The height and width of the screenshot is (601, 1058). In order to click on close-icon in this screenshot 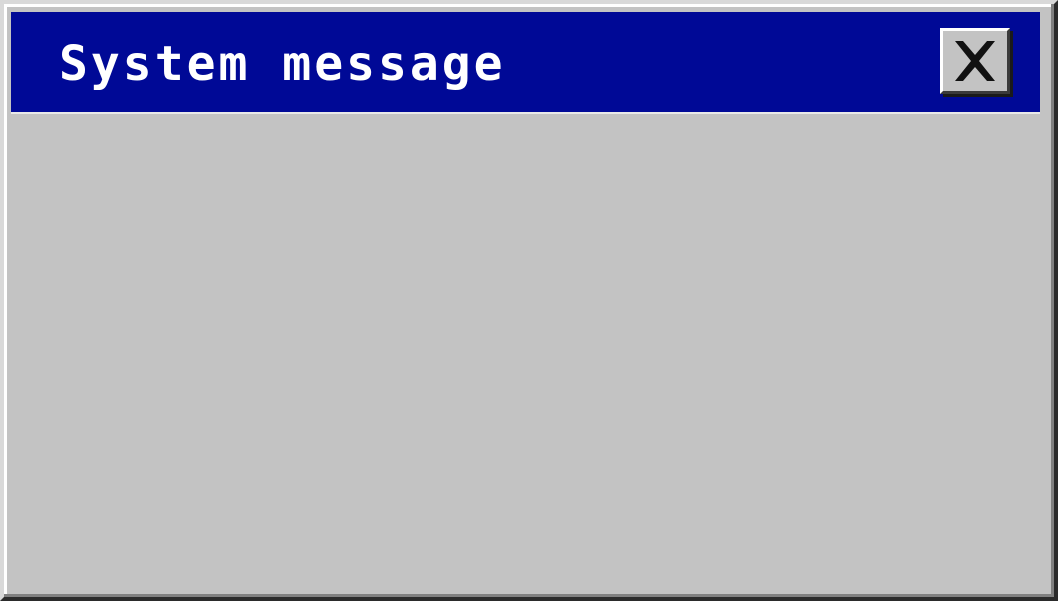, I will do `click(975, 61)`.